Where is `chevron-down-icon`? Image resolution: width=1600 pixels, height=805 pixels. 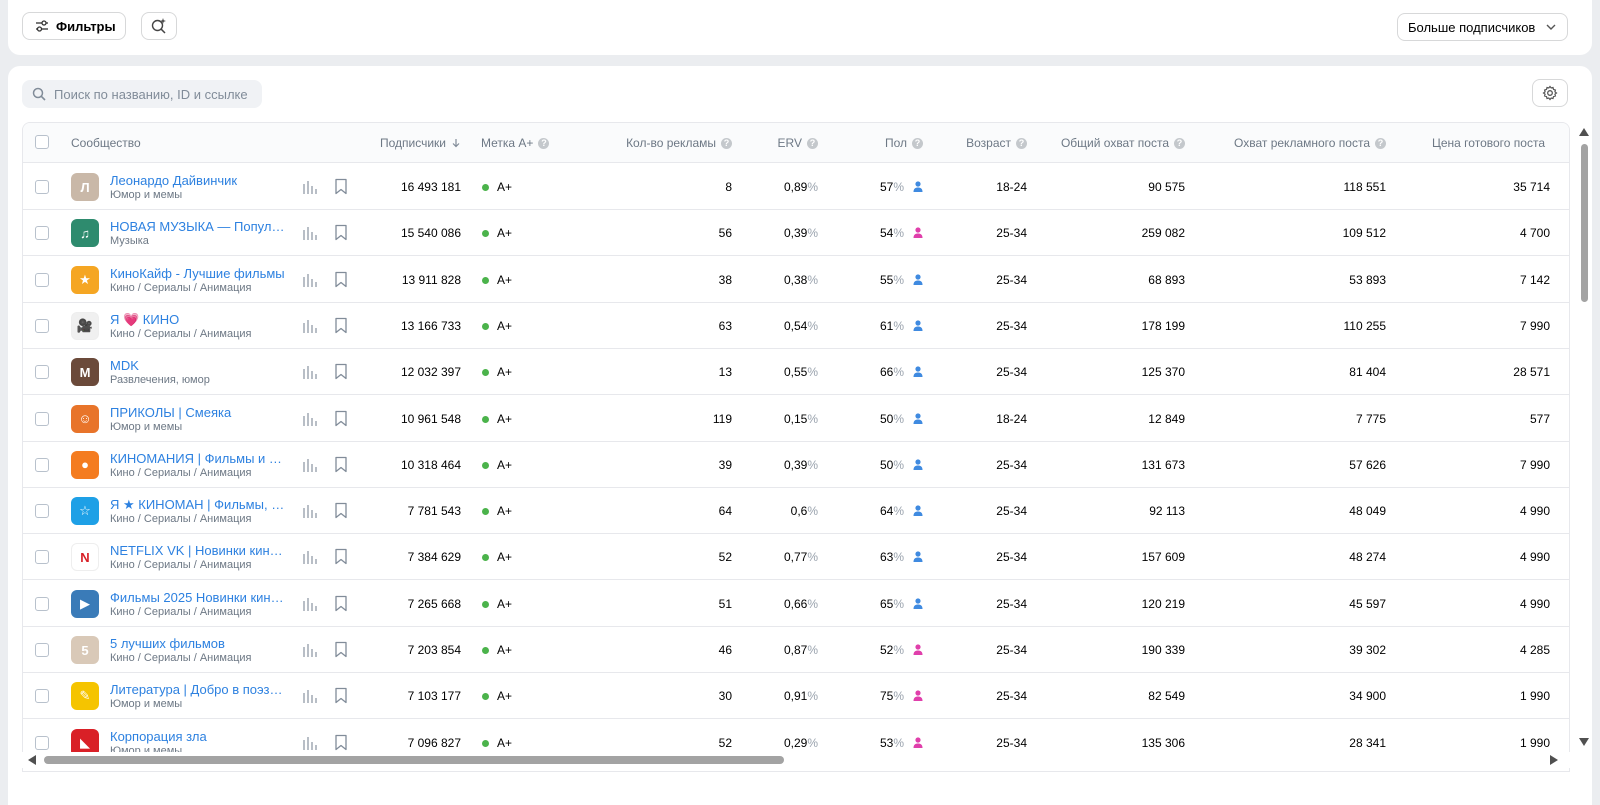 chevron-down-icon is located at coordinates (1551, 27).